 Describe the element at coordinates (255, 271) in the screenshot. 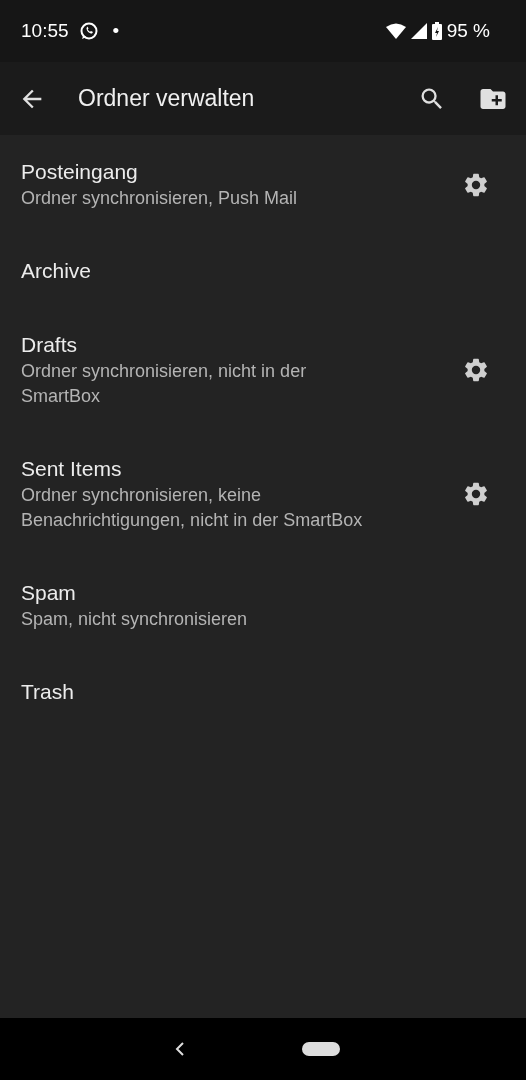

I see `folder-name: Archive` at that location.